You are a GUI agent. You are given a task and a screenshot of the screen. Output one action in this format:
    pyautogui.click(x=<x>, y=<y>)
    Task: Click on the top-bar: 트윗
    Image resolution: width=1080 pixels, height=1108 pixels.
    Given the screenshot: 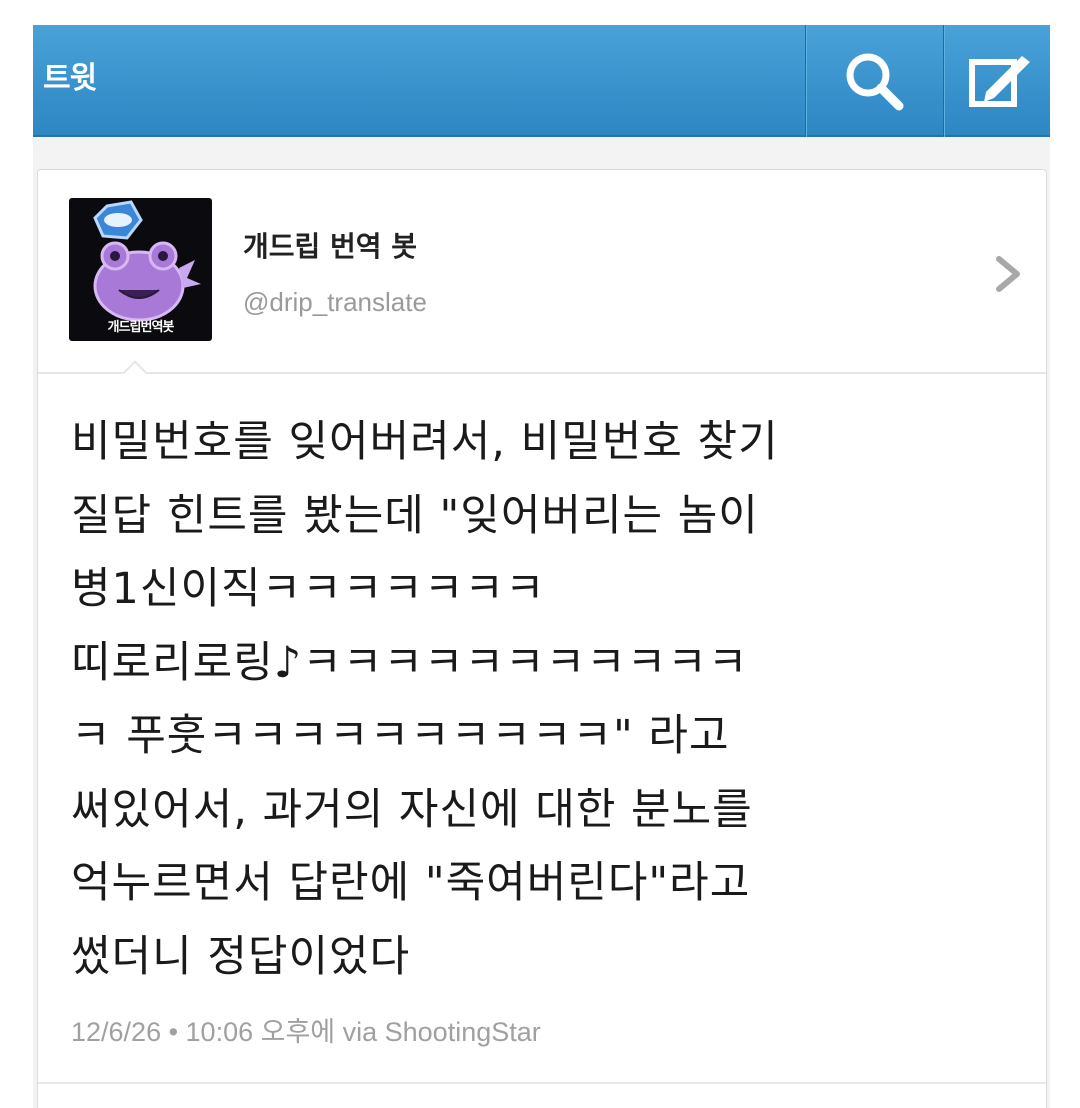 What is the action you would take?
    pyautogui.click(x=541, y=81)
    